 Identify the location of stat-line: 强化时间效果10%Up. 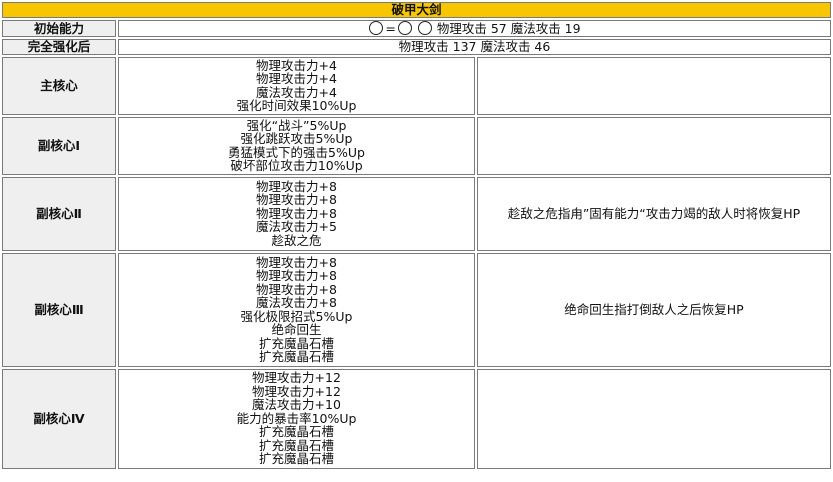
(296, 105).